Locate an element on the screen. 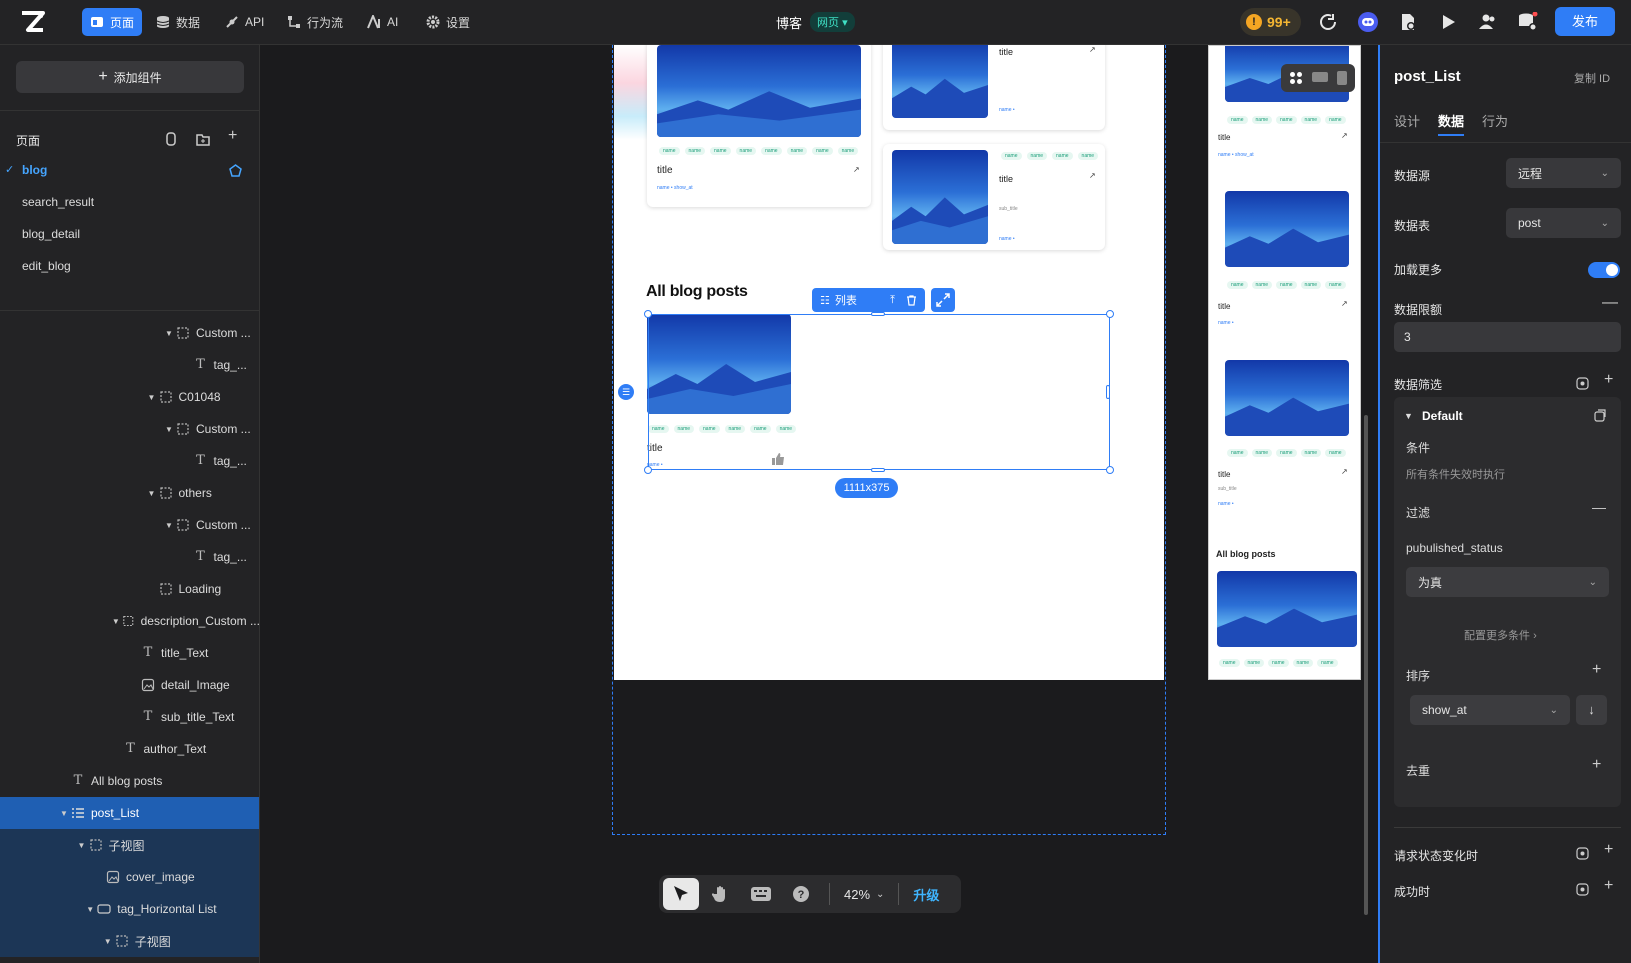  nav-api-tab: API is located at coordinates (244, 22).